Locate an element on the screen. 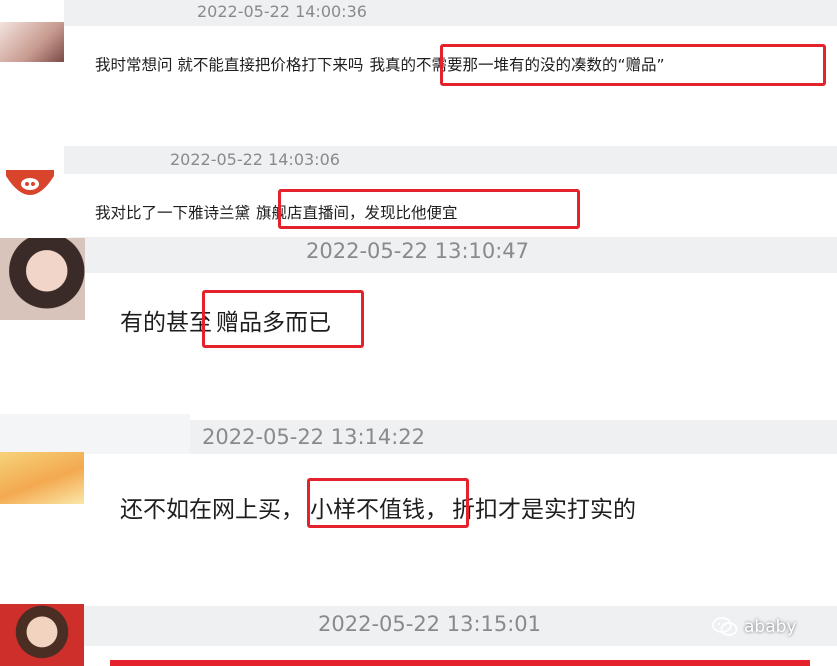  comment-timestamp: 2022-05-22 13:15:01 is located at coordinates (430, 624).